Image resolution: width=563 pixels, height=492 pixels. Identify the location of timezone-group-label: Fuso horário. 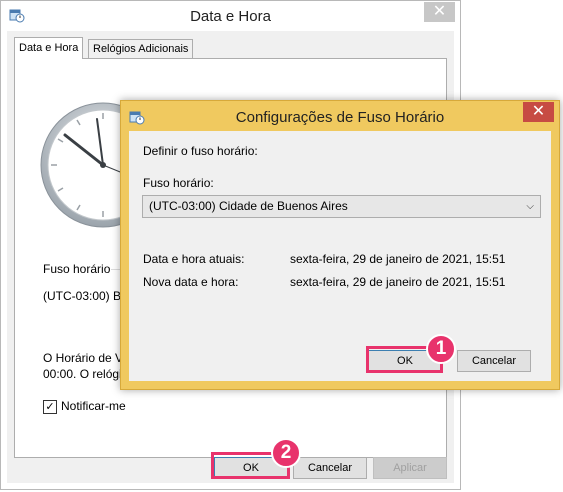
(77, 269).